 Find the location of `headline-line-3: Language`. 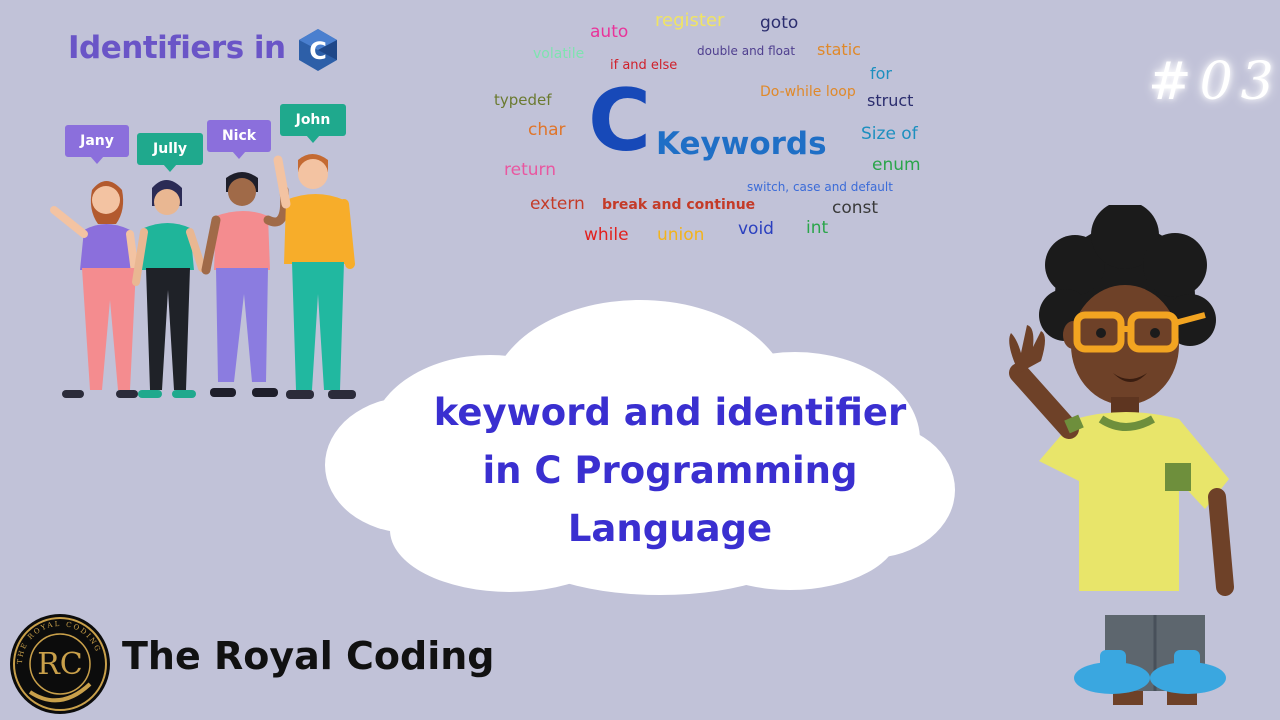

headline-line-3: Language is located at coordinates (670, 528).